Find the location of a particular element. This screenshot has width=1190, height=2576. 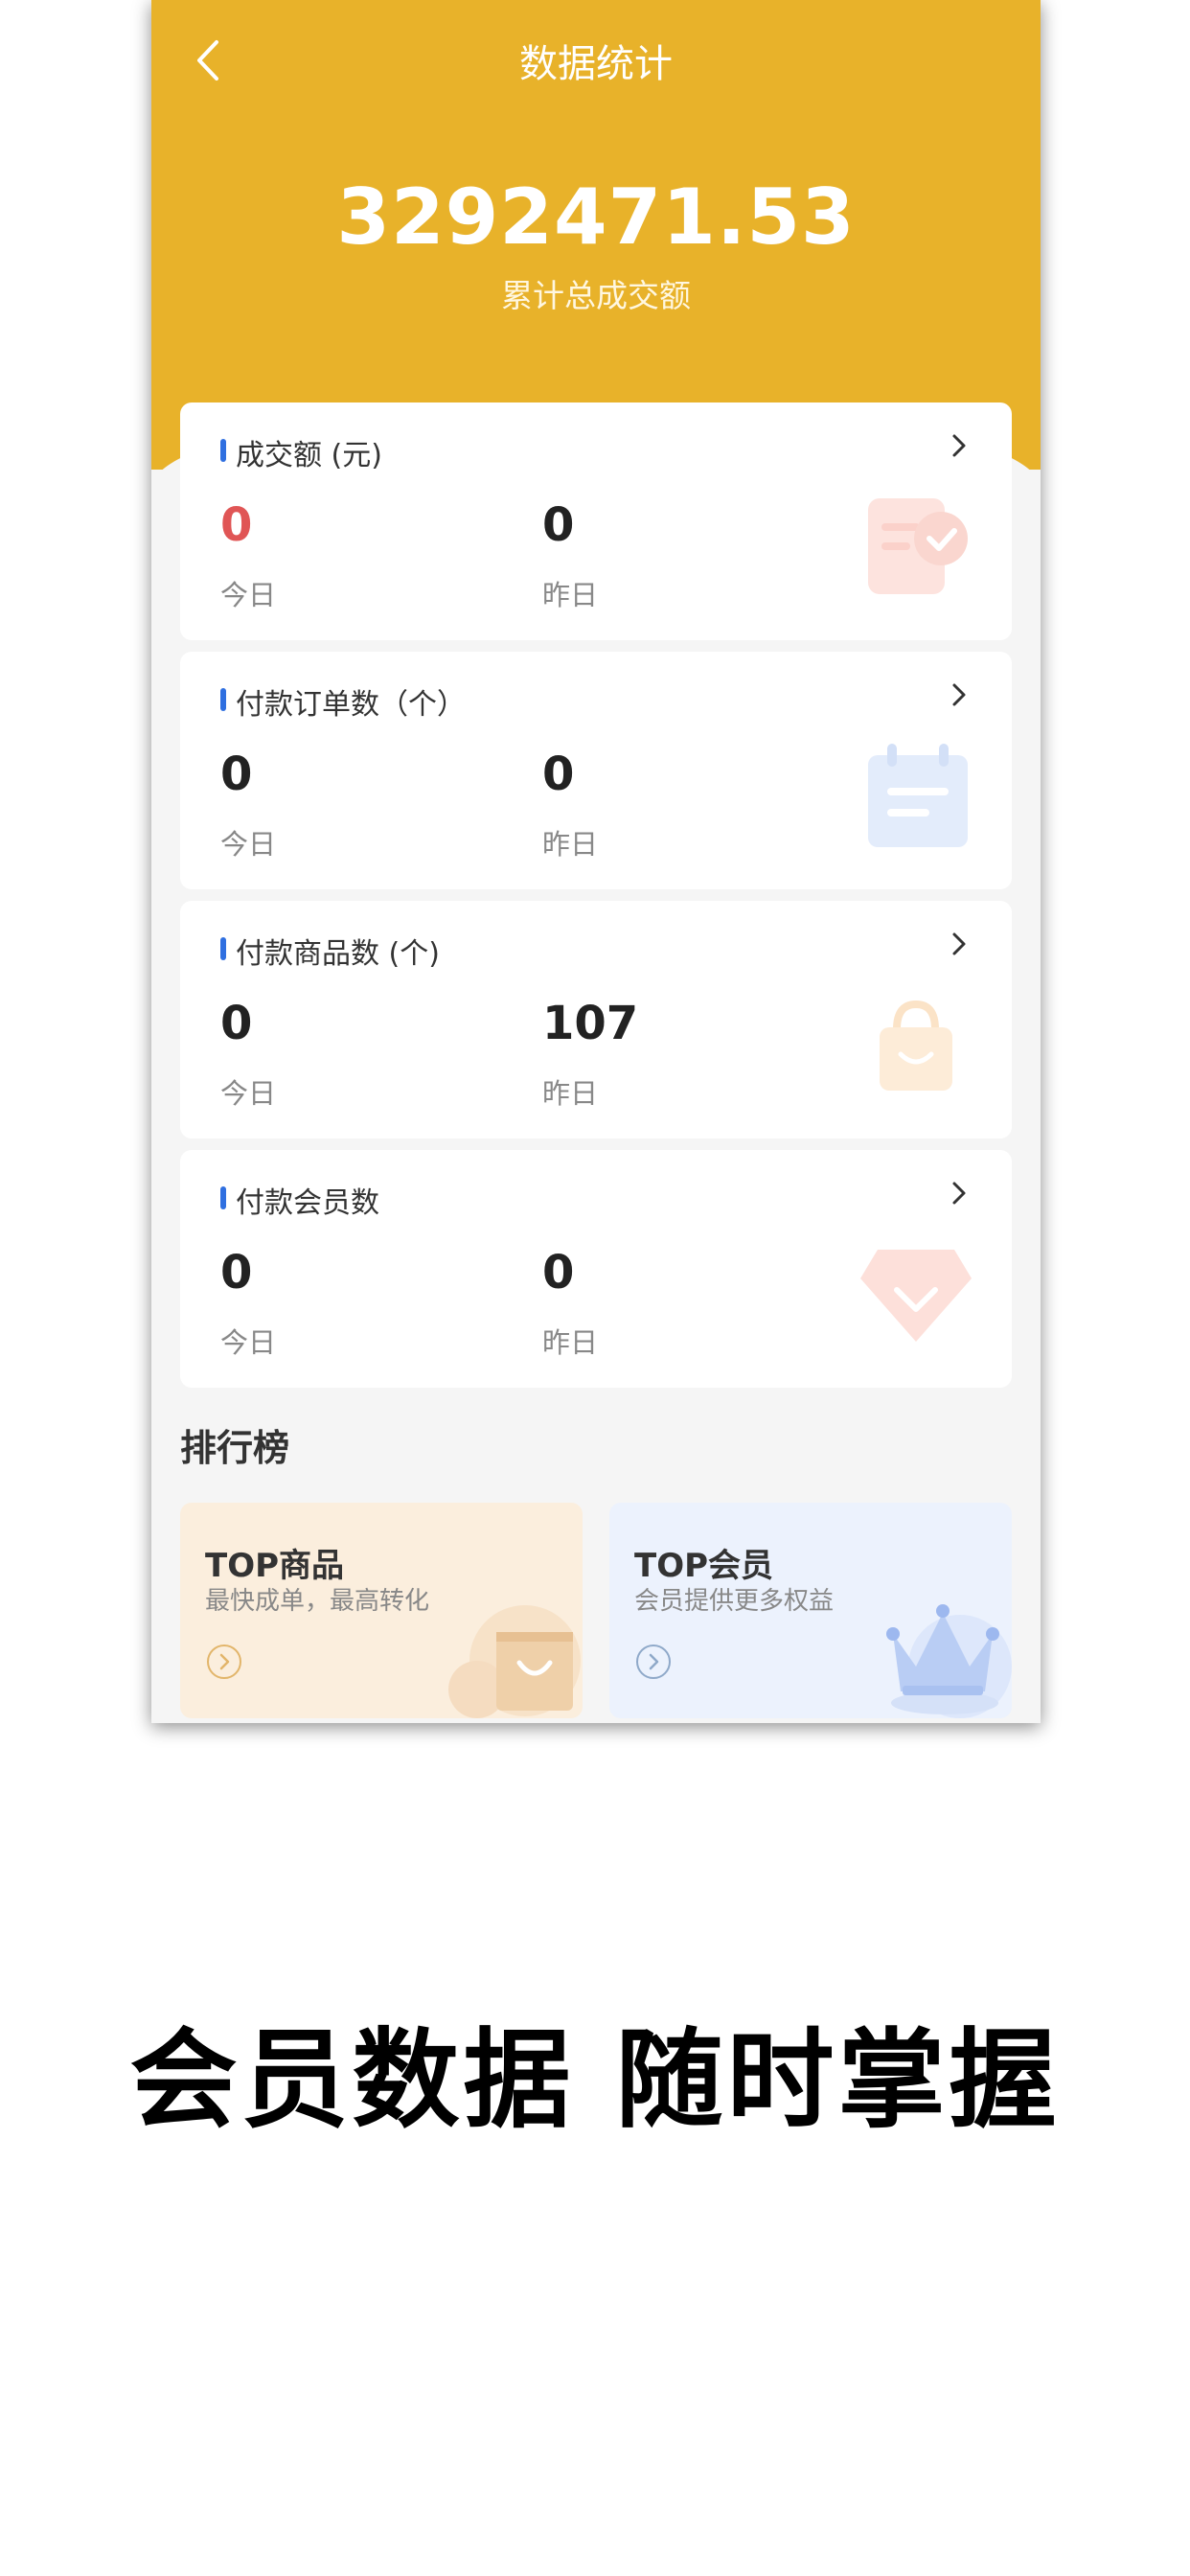

stat-card-paid-orders: 付款订单数（个） 0 今日 0 昨日 is located at coordinates (596, 770).